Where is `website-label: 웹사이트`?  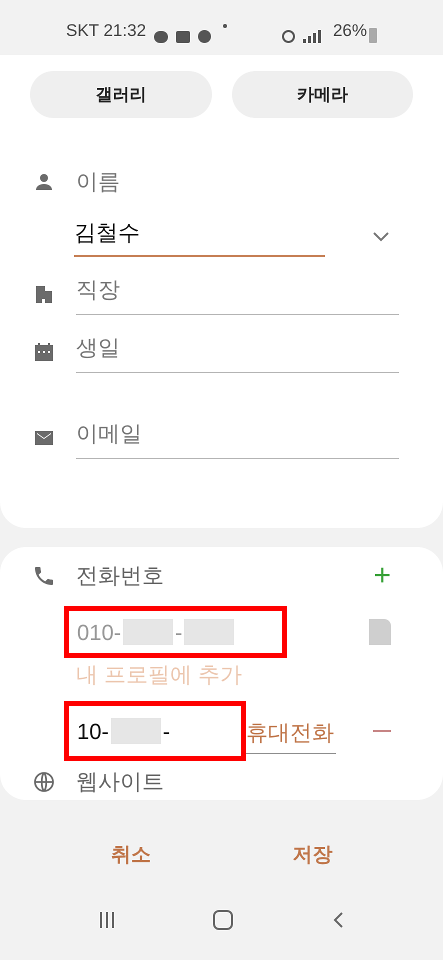 website-label: 웹사이트 is located at coordinates (120, 782).